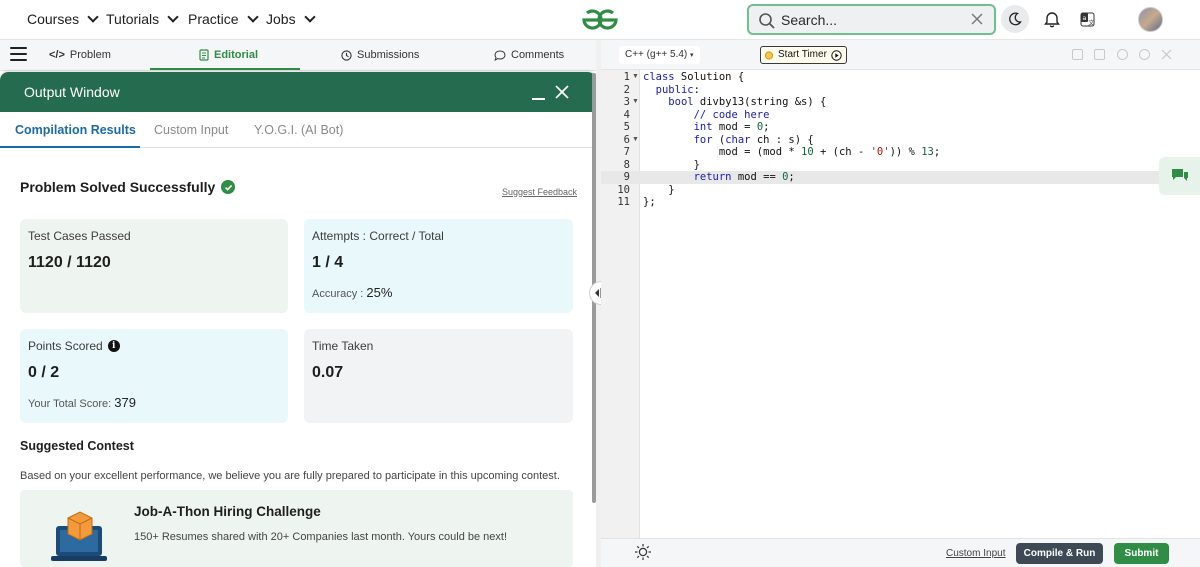  Describe the element at coordinates (309, 17) in the screenshot. I see `chevron-down-icon` at that location.